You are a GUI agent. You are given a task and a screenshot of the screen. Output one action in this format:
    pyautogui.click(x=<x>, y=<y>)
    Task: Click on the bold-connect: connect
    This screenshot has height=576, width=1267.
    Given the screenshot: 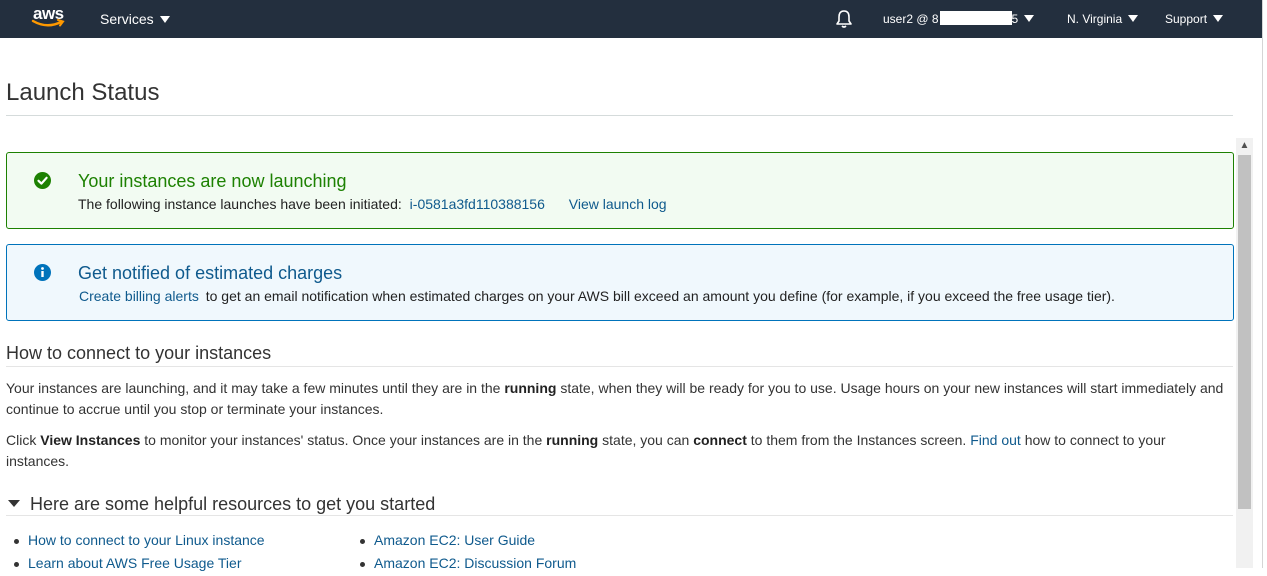 What is the action you would take?
    pyautogui.click(x=720, y=440)
    